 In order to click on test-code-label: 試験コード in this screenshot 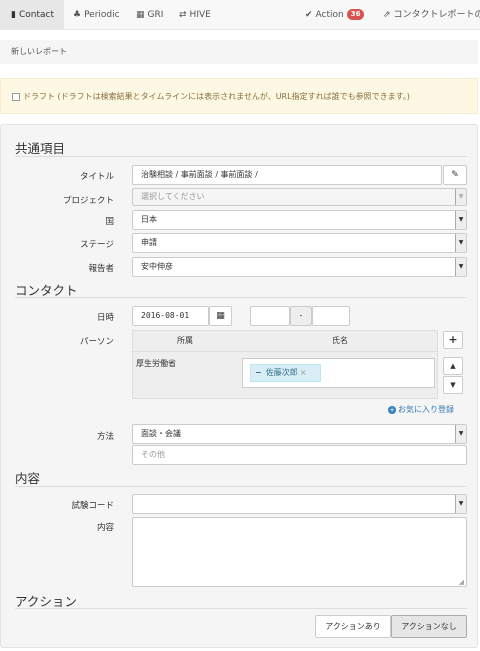, I will do `click(92, 506)`.